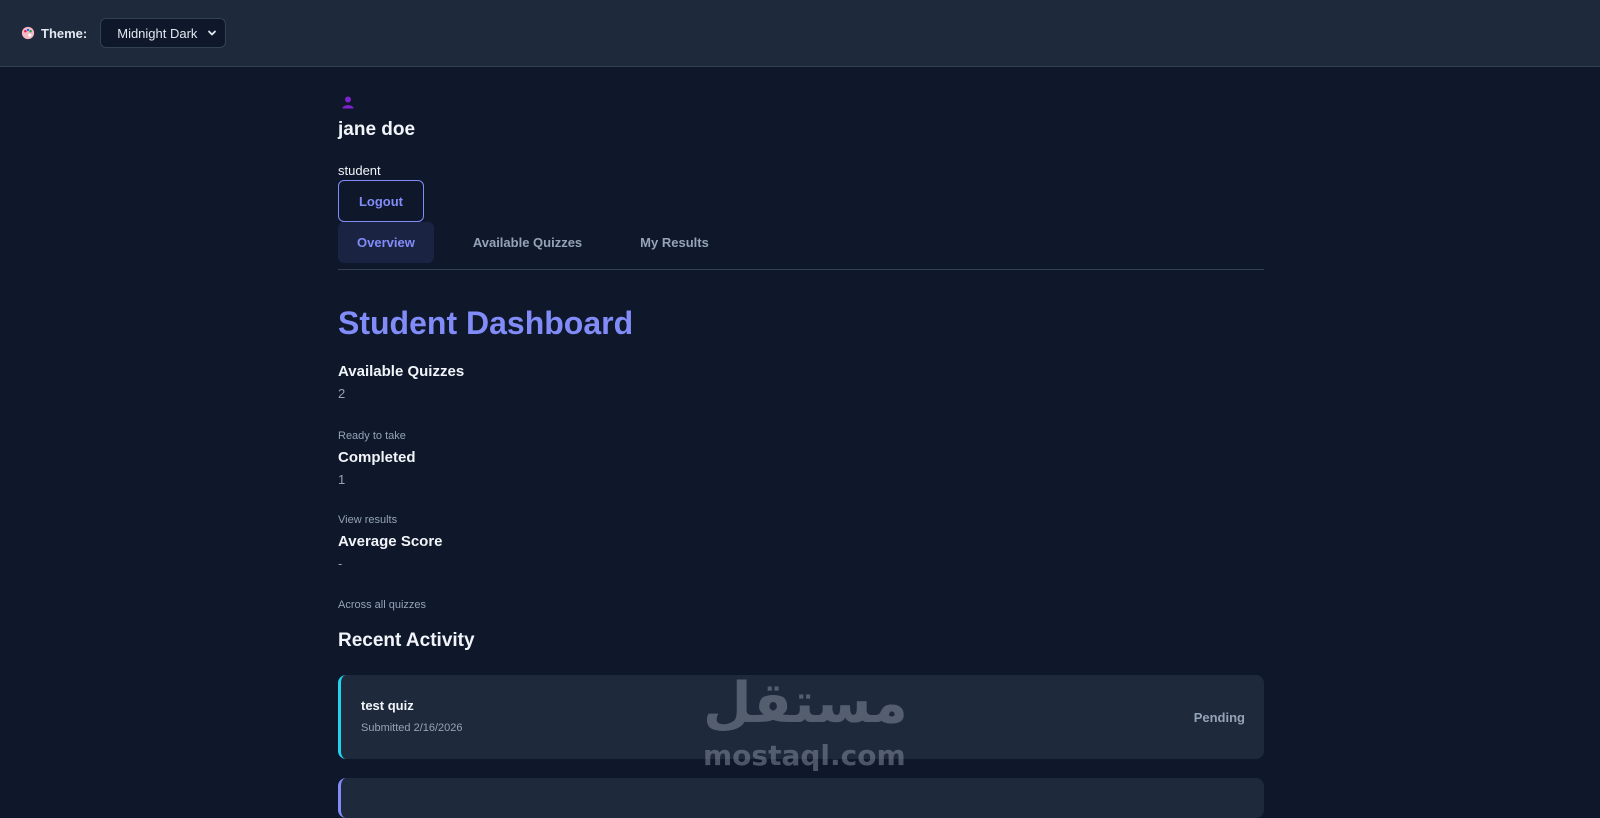 This screenshot has height=818, width=1600. I want to click on theme-label-group: Theme:, so click(54, 33).